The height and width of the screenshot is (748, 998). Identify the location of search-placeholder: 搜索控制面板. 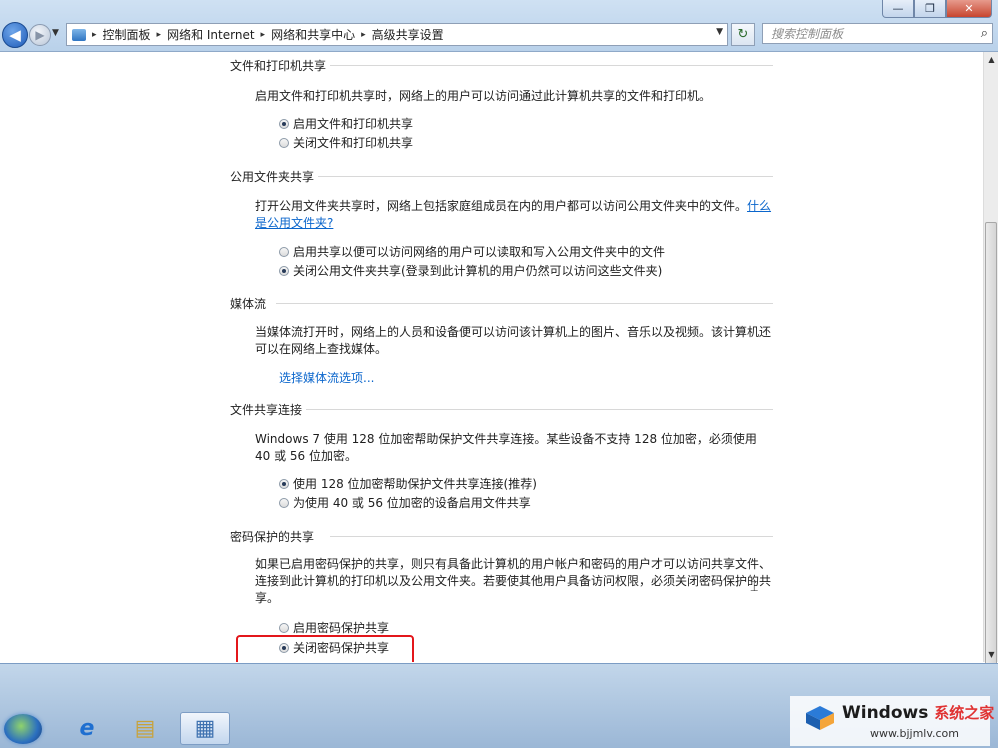
(807, 34).